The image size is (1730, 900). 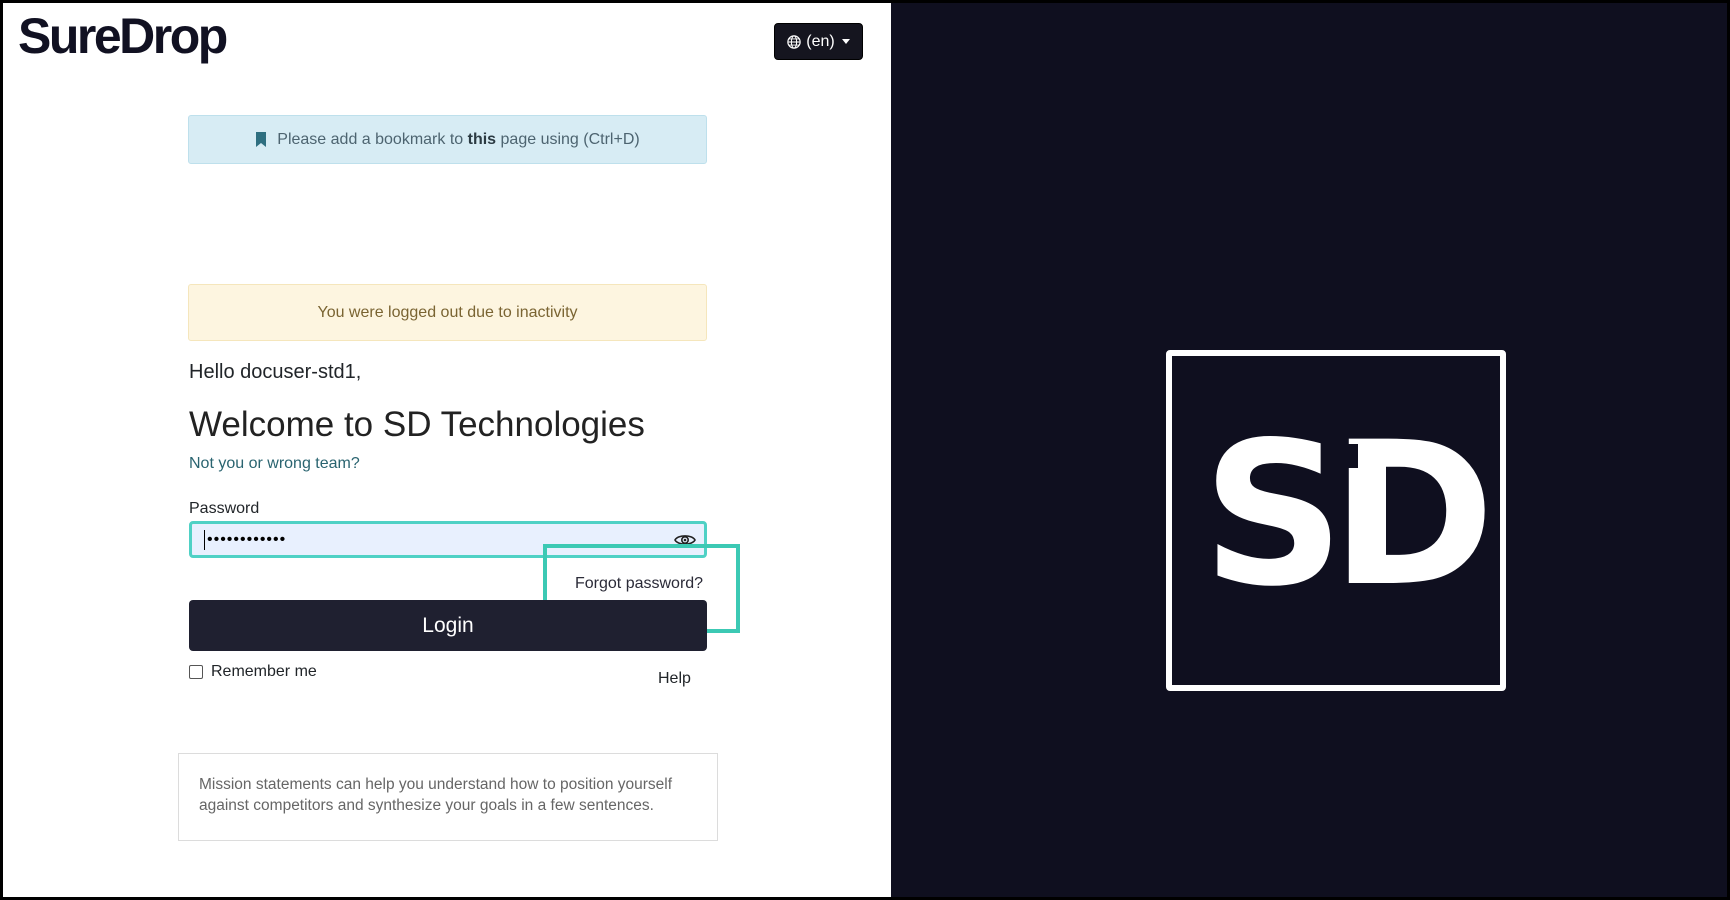 What do you see at coordinates (639, 584) in the screenshot?
I see `forgot-password-link: Forgot password?` at bounding box center [639, 584].